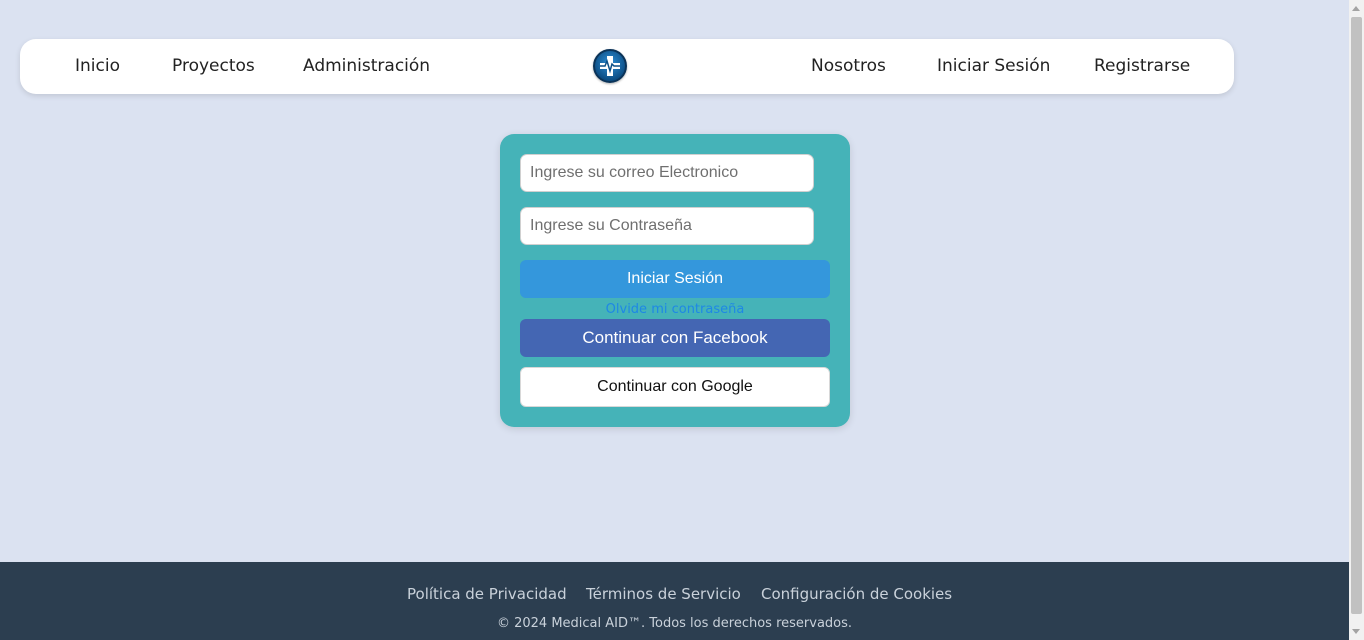 The image size is (1364, 640). Describe the element at coordinates (1356, 8) in the screenshot. I see `scroll-up-icon` at that location.